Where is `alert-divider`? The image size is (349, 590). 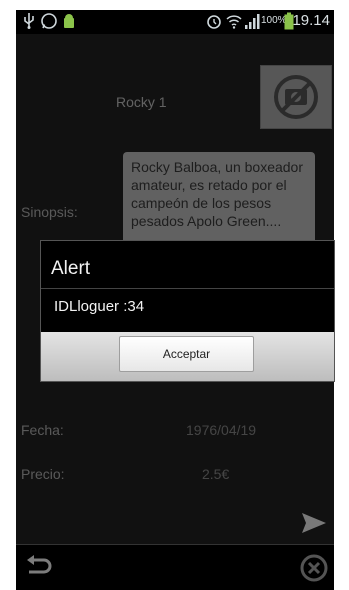 alert-divider is located at coordinates (187, 288).